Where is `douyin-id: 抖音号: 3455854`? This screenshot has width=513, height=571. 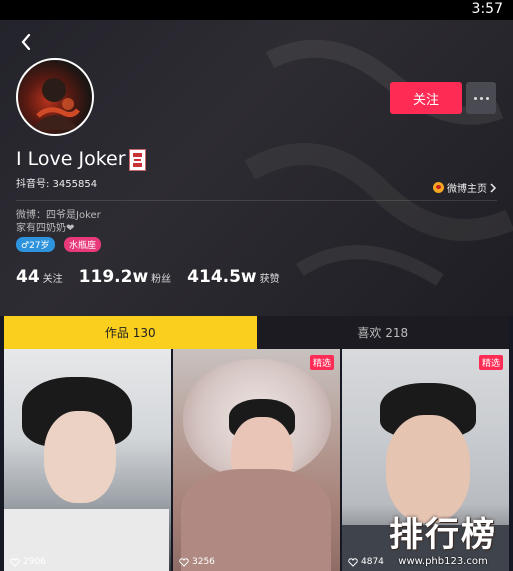
douyin-id: 抖音号: 3455854 is located at coordinates (57, 184).